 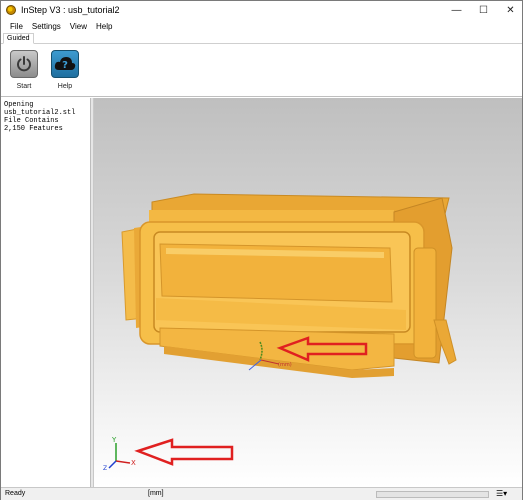 What do you see at coordinates (119, 454) in the screenshot?
I see `axis-triad: Y X Z` at bounding box center [119, 454].